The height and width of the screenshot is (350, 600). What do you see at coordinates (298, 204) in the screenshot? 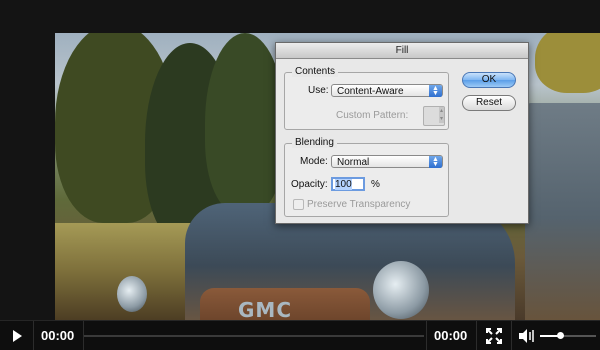
I see `preserve-transparency-checkbox` at bounding box center [298, 204].